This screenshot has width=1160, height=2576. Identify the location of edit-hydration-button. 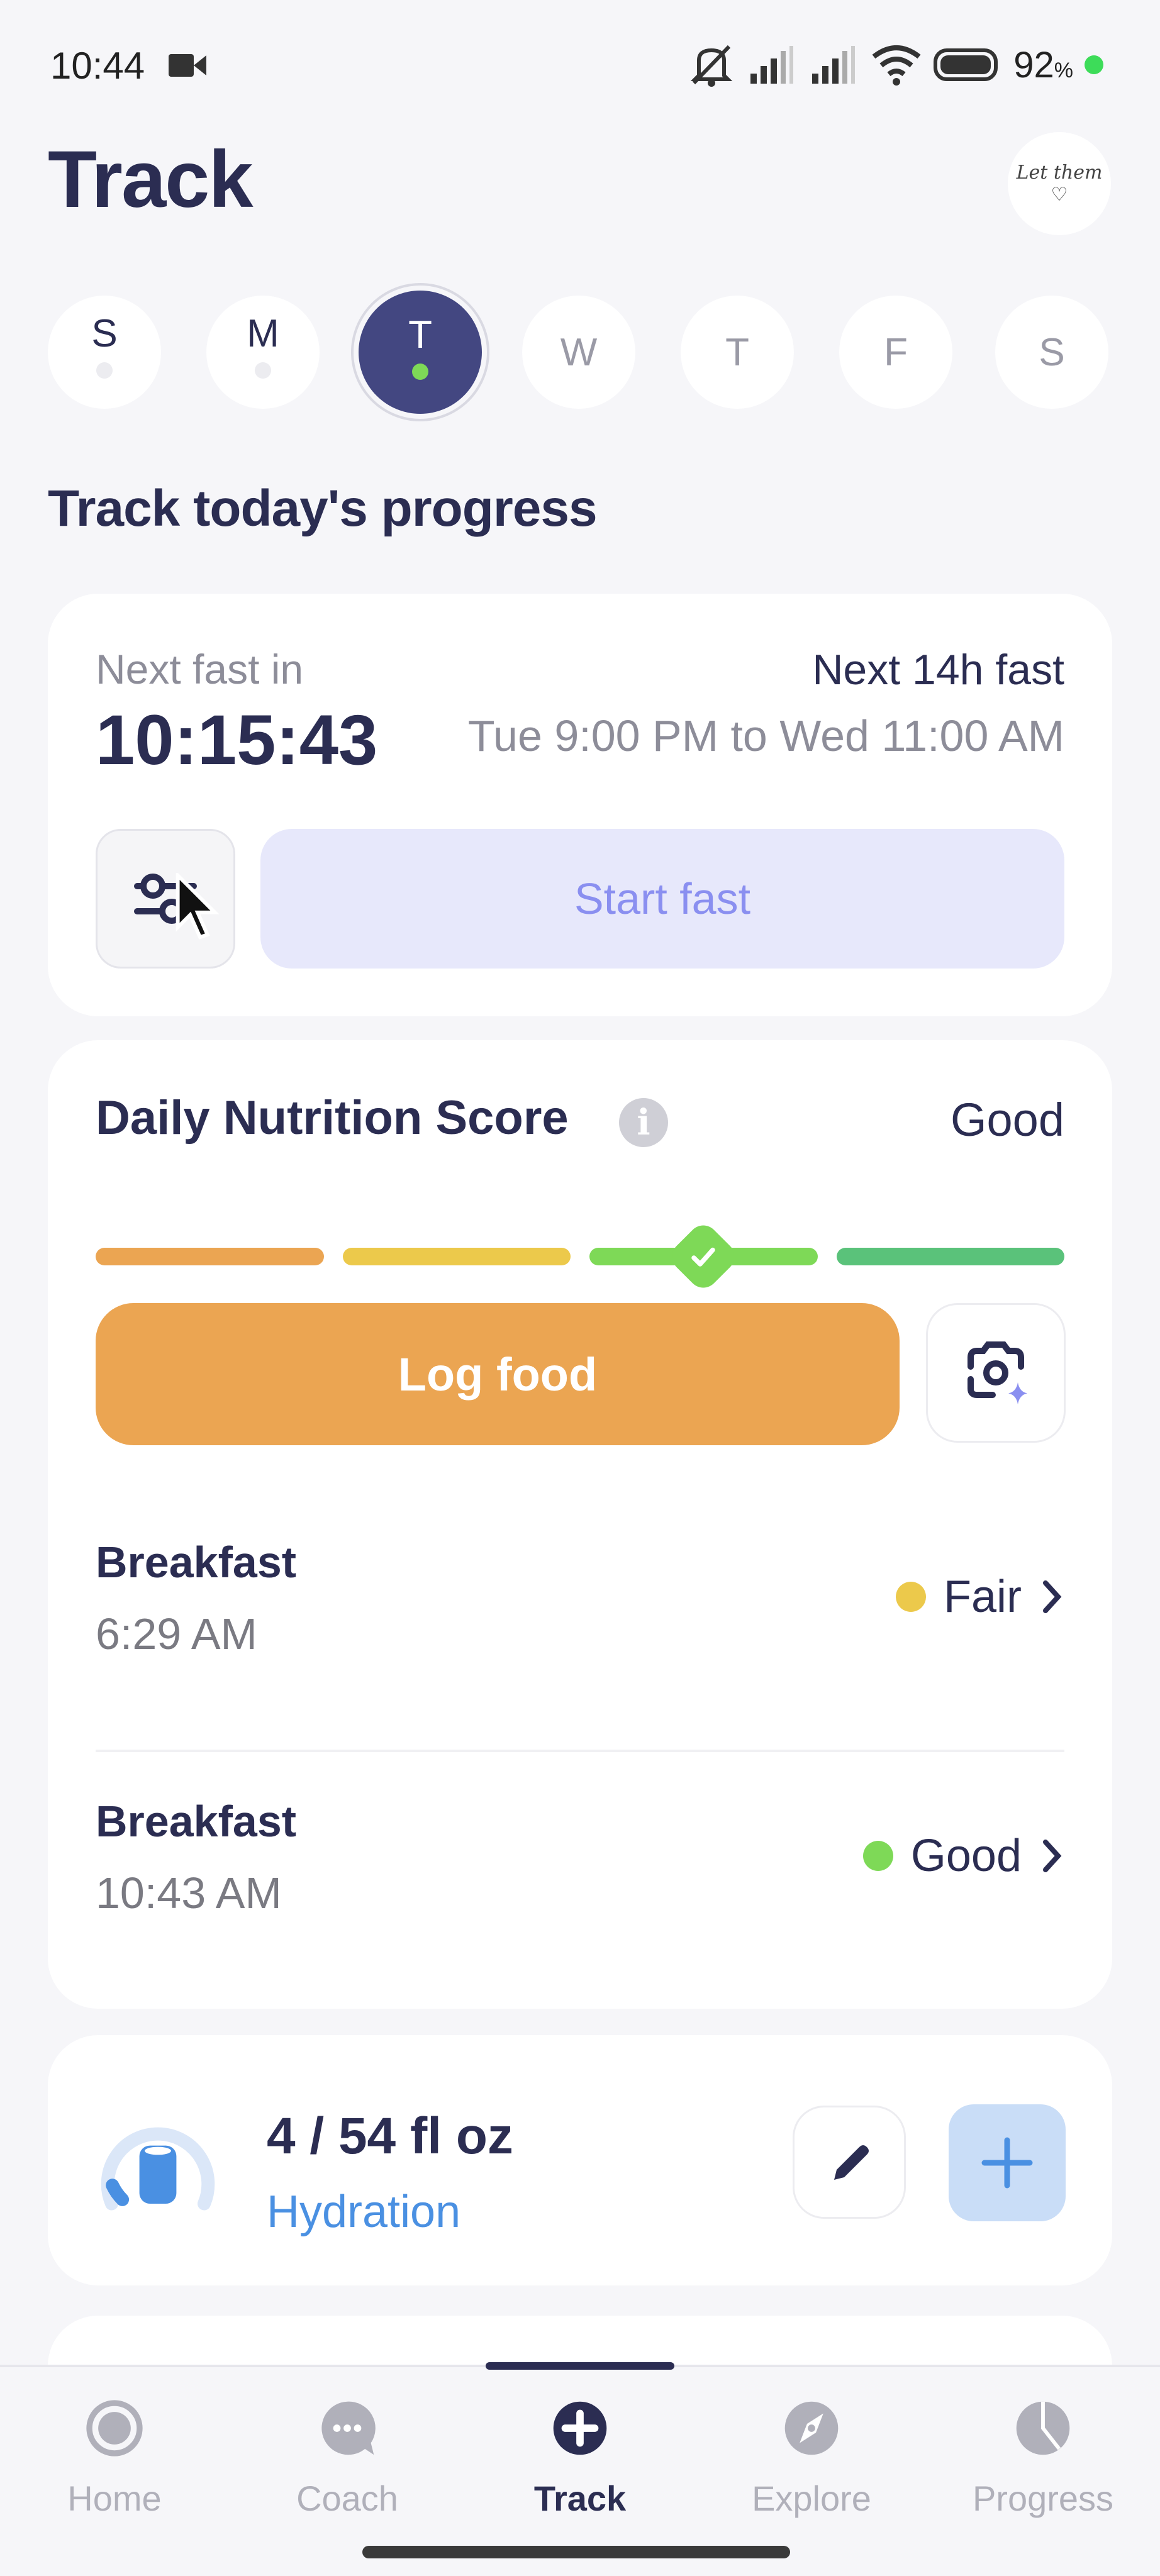
(849, 2162).